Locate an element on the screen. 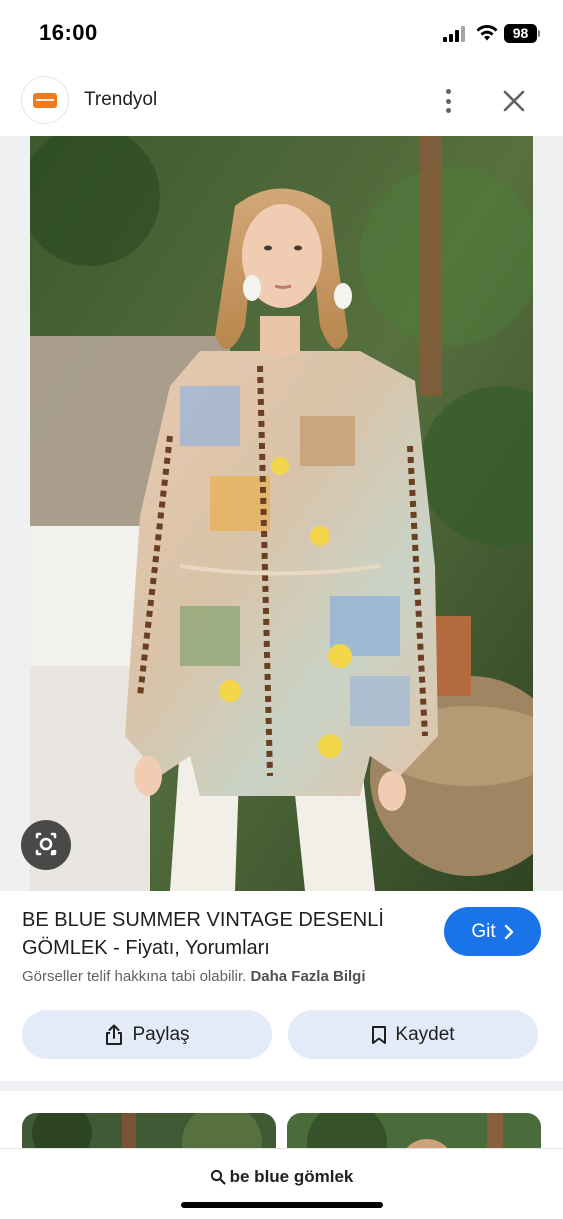  bottom-search-bar: be blue gömlek is located at coordinates (281, 1183).